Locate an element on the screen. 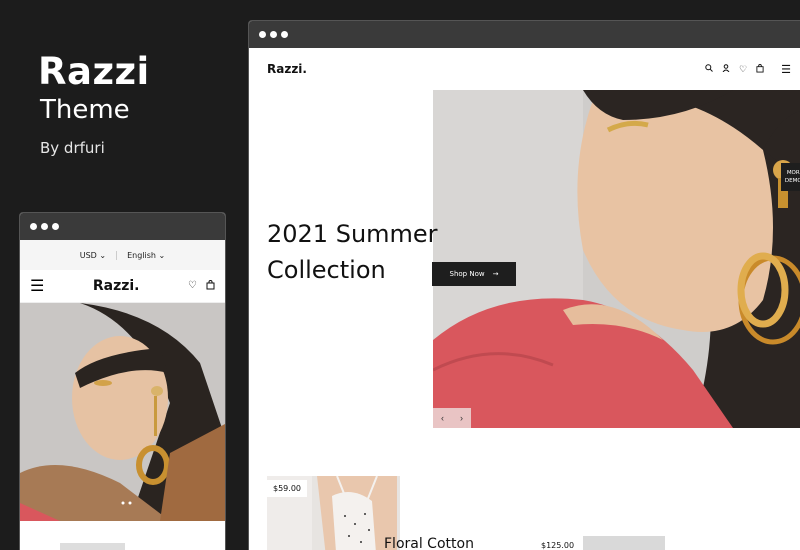 The width and height of the screenshot is (800, 550). mobile-hero-image is located at coordinates (122, 412).